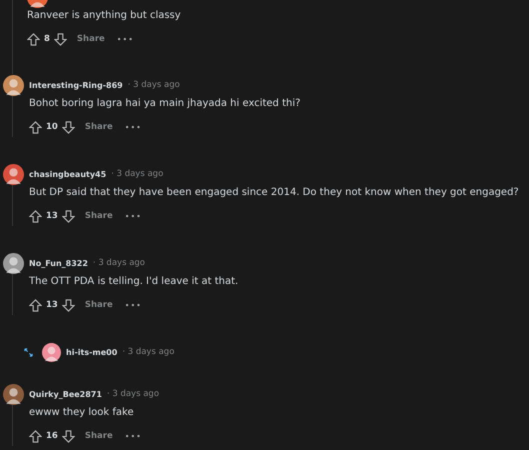 The height and width of the screenshot is (450, 529). I want to click on vote-count: 10, so click(52, 127).